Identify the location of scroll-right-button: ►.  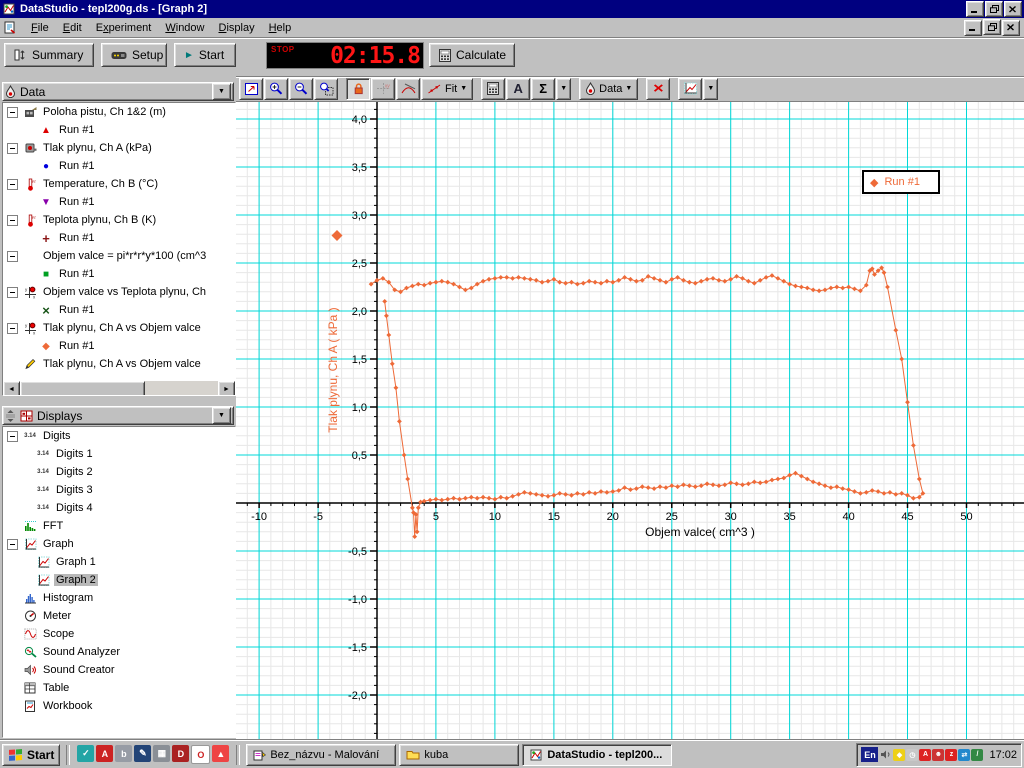
(226, 388).